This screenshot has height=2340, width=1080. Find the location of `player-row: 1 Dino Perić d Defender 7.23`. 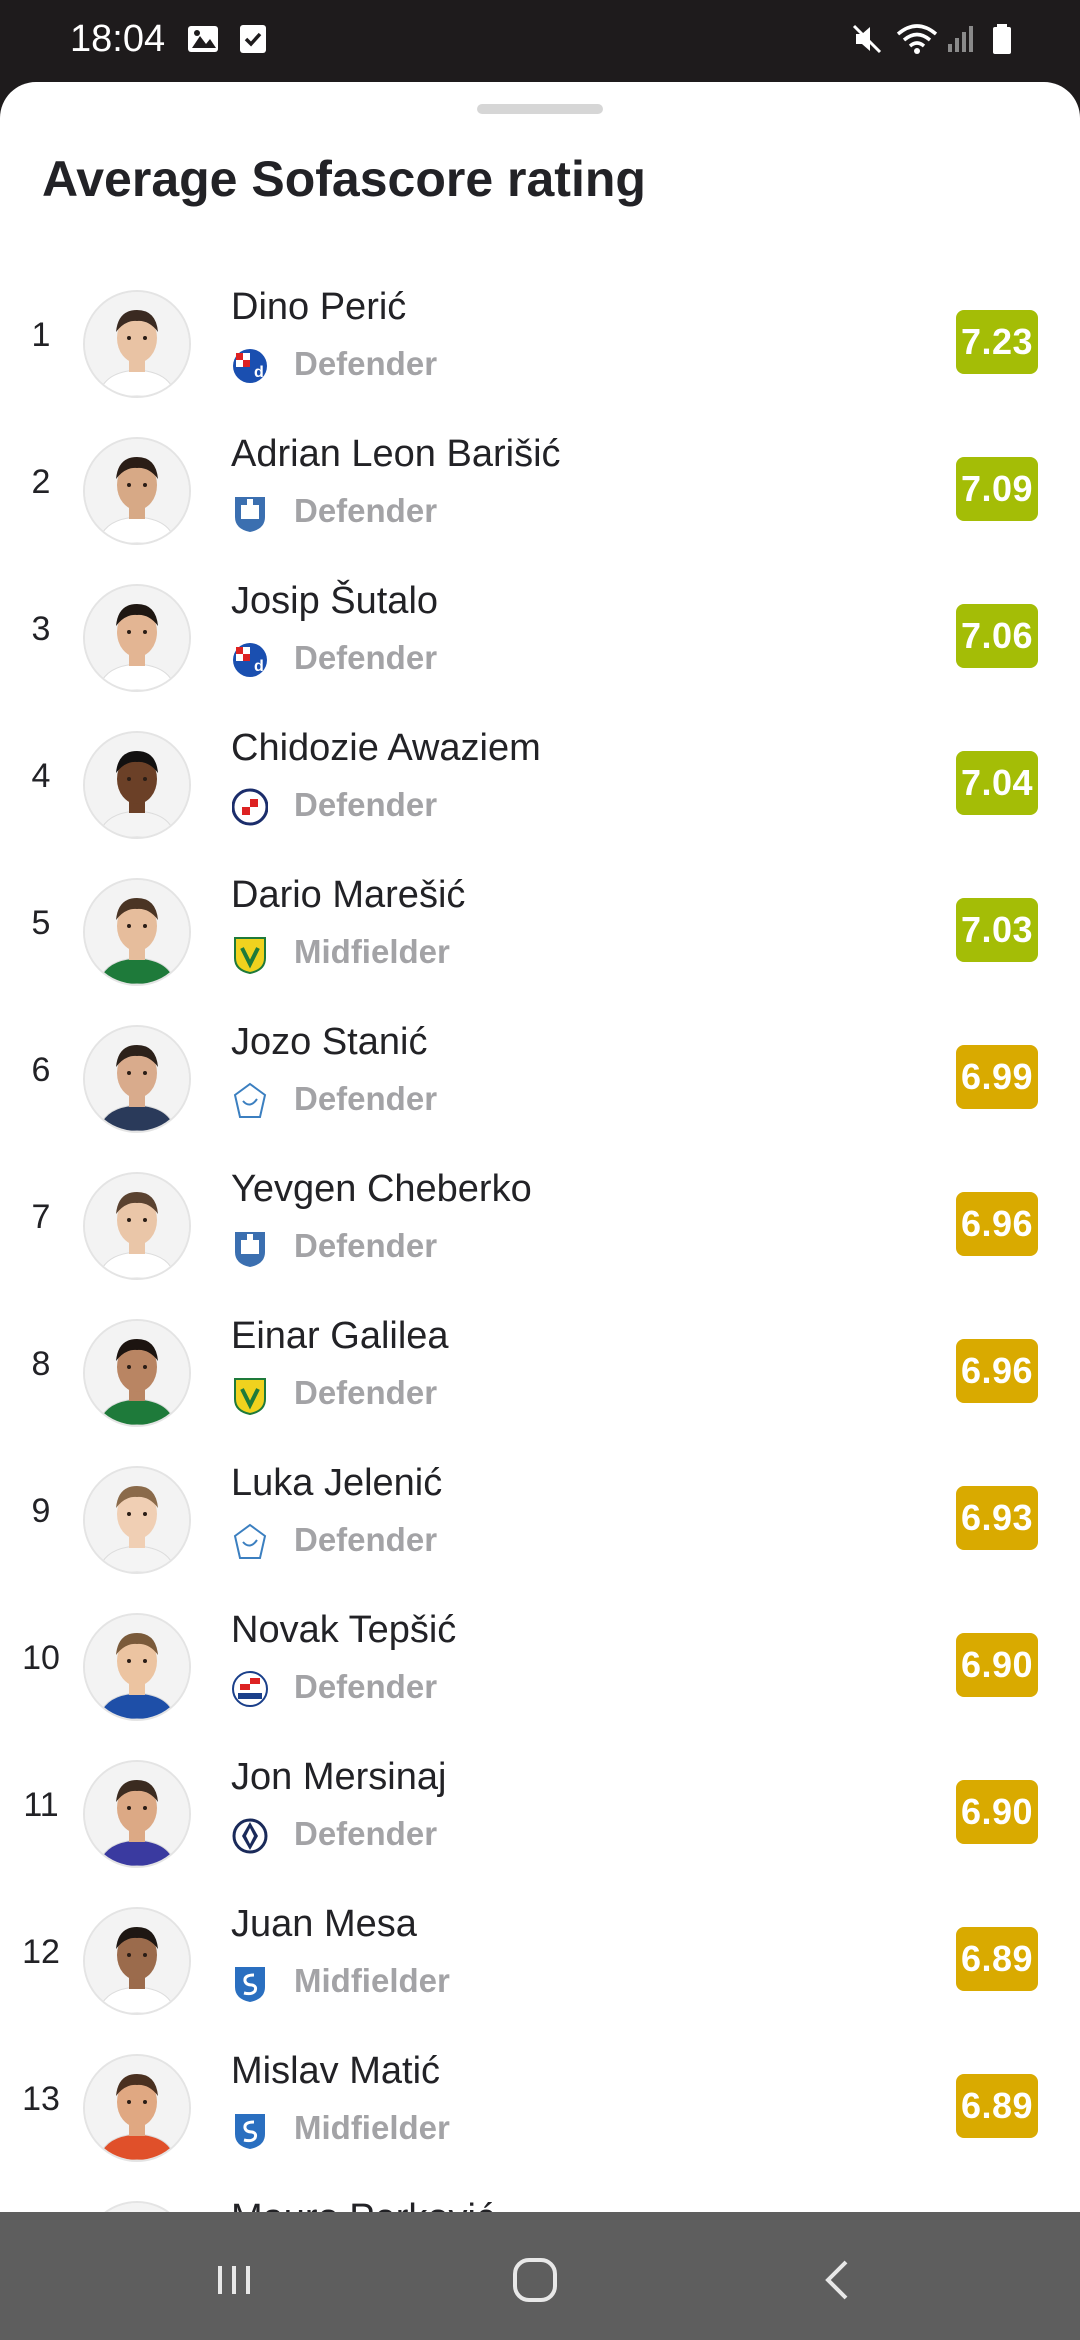

player-row: 1 Dino Perić d Defender 7.23 is located at coordinates (540, 341).